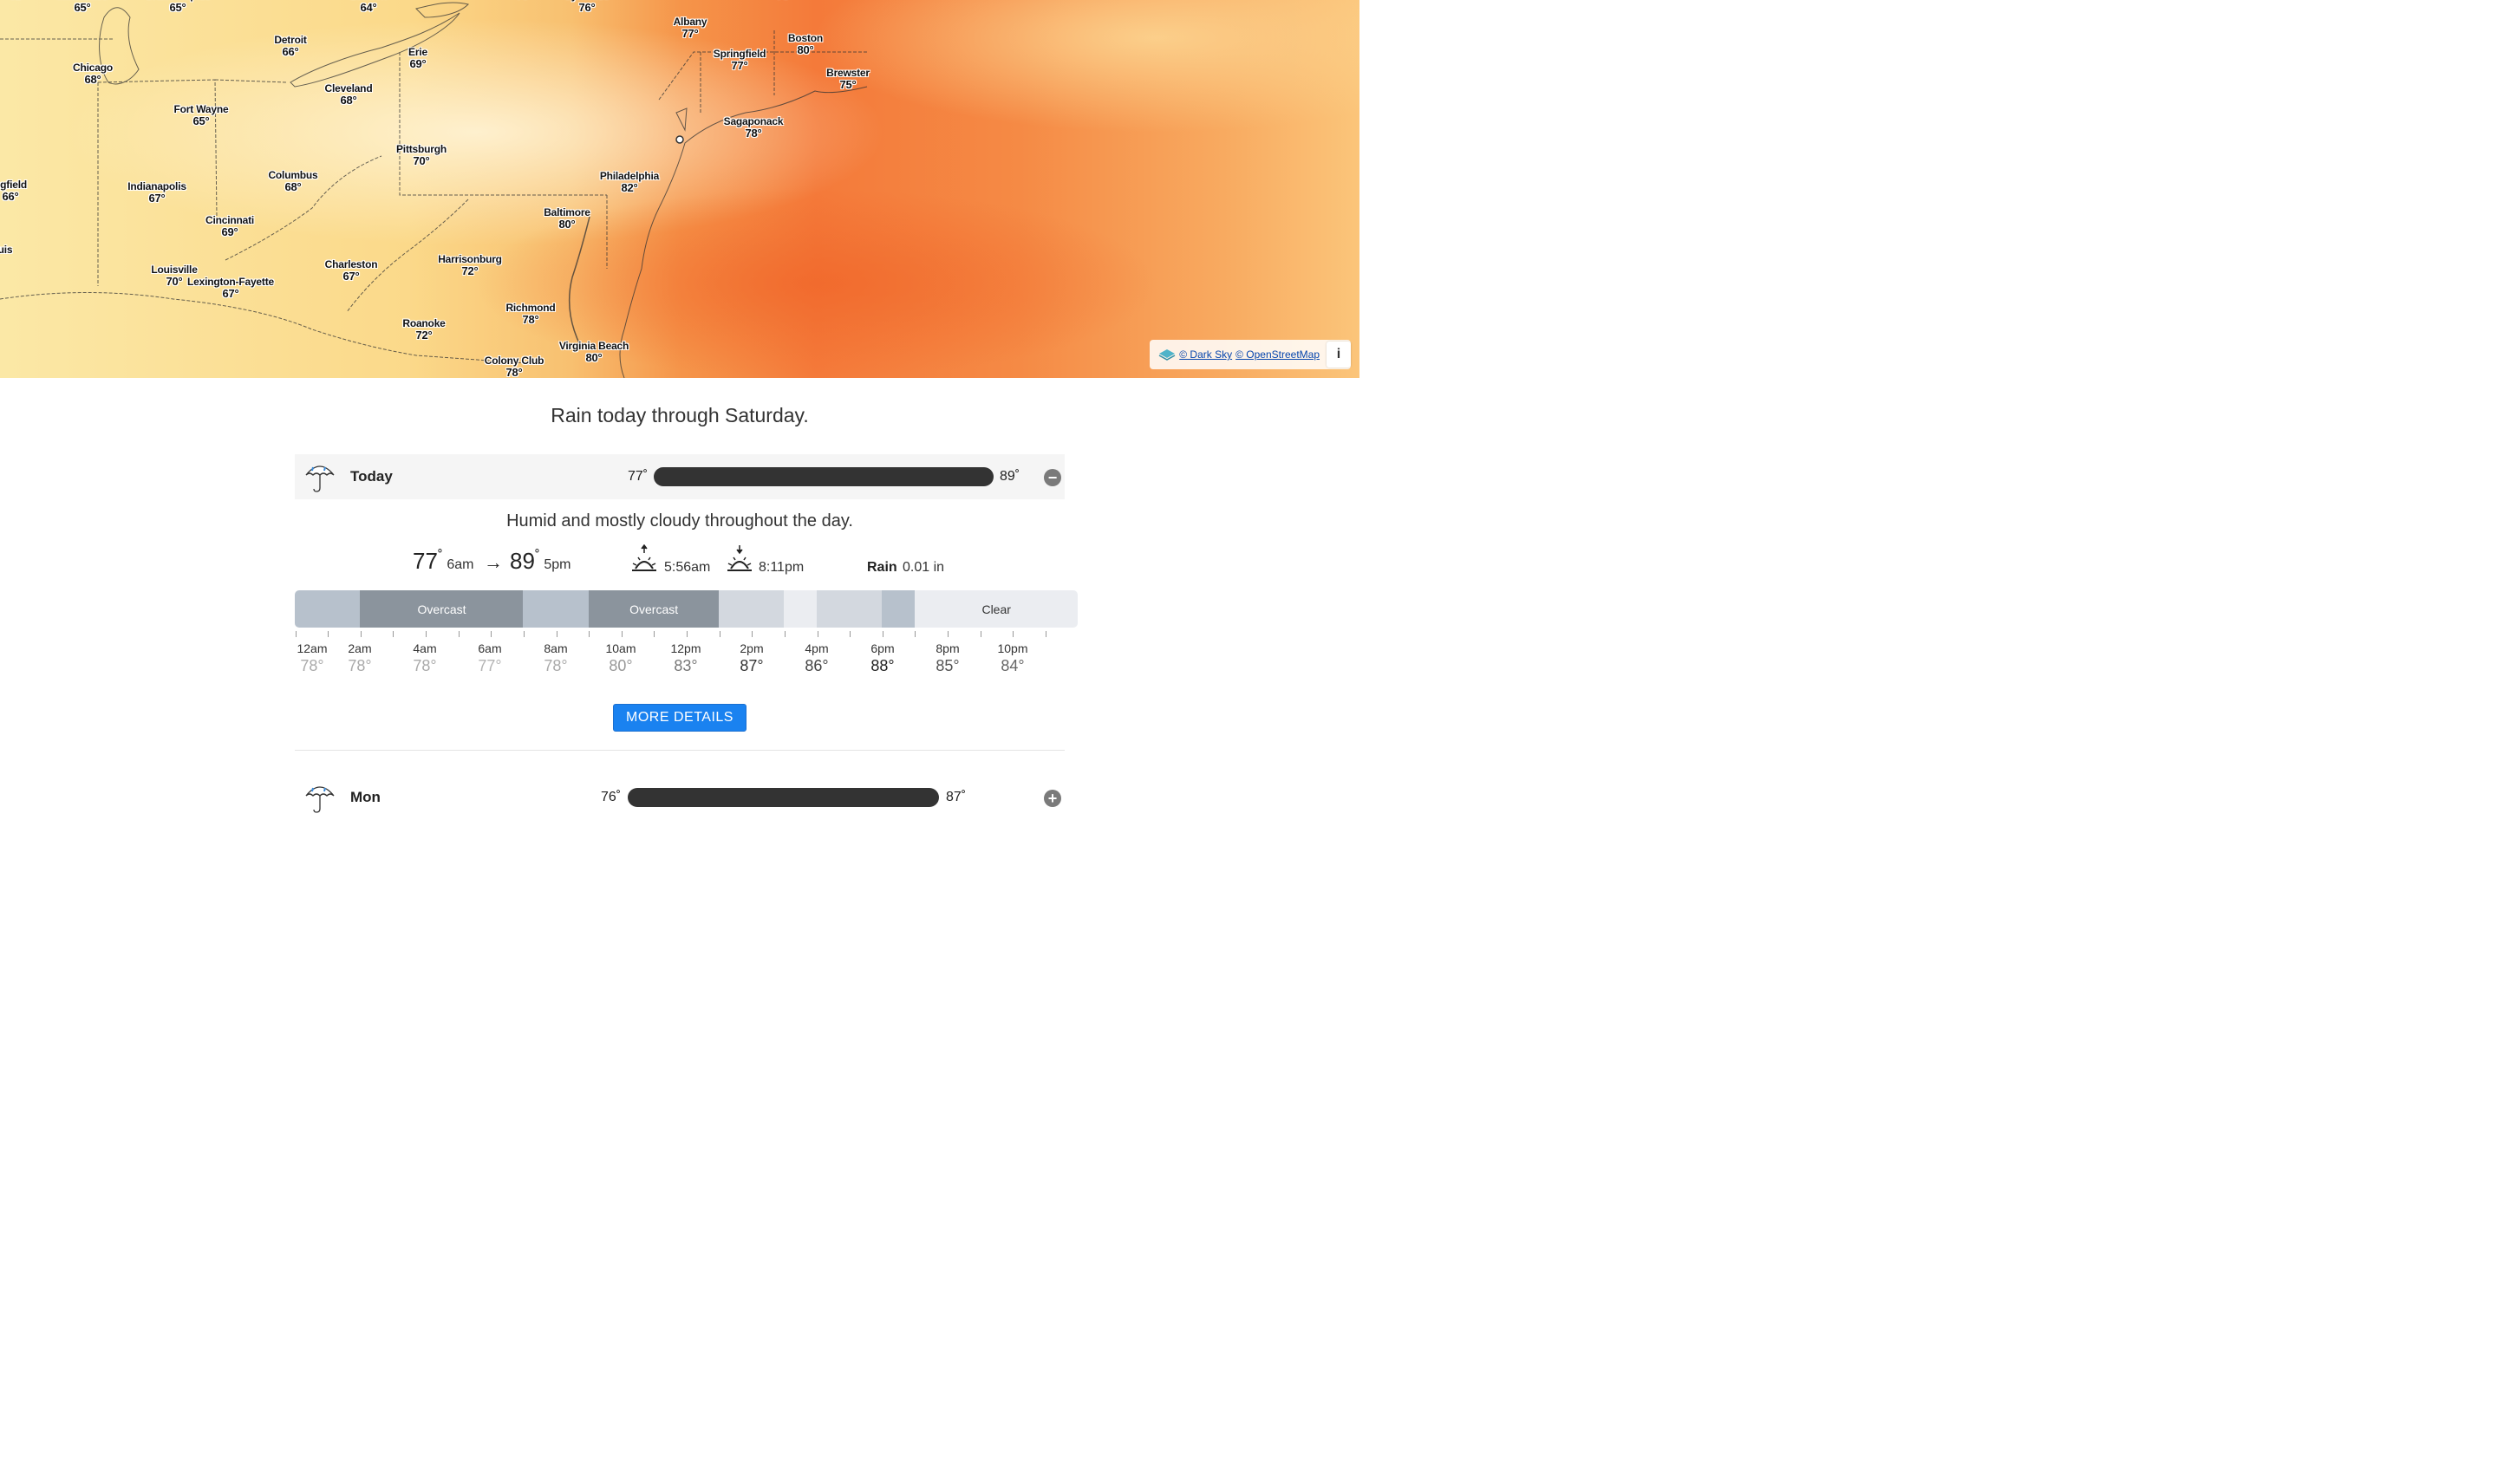 The width and height of the screenshot is (2497, 1484). Describe the element at coordinates (638, 476) in the screenshot. I see `day-low-temp: 77˚` at that location.